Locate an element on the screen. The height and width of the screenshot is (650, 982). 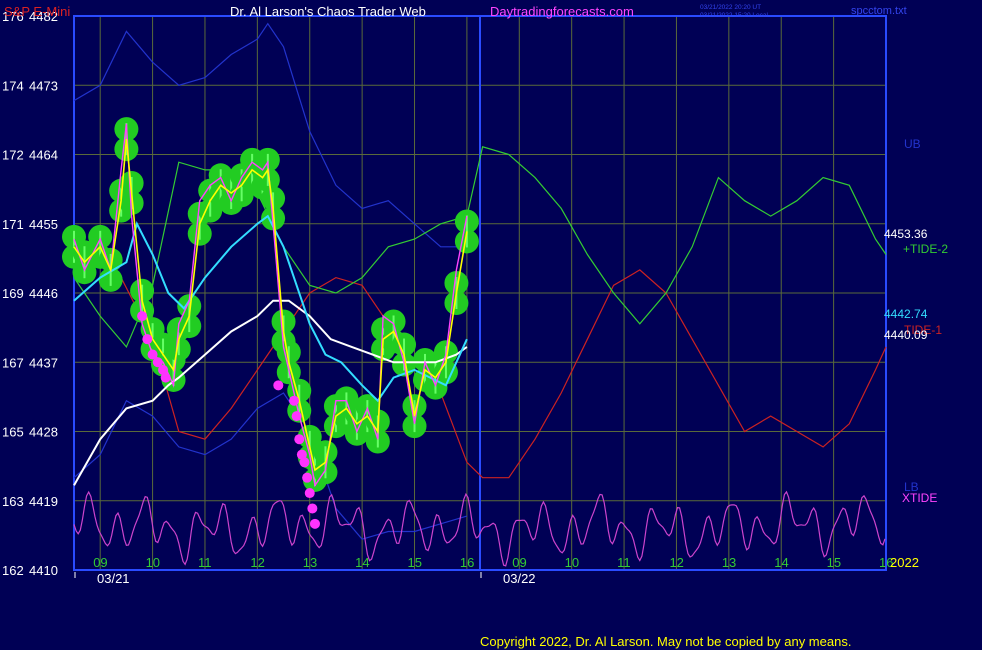
value-label: 4440.09 is located at coordinates (906, 335).